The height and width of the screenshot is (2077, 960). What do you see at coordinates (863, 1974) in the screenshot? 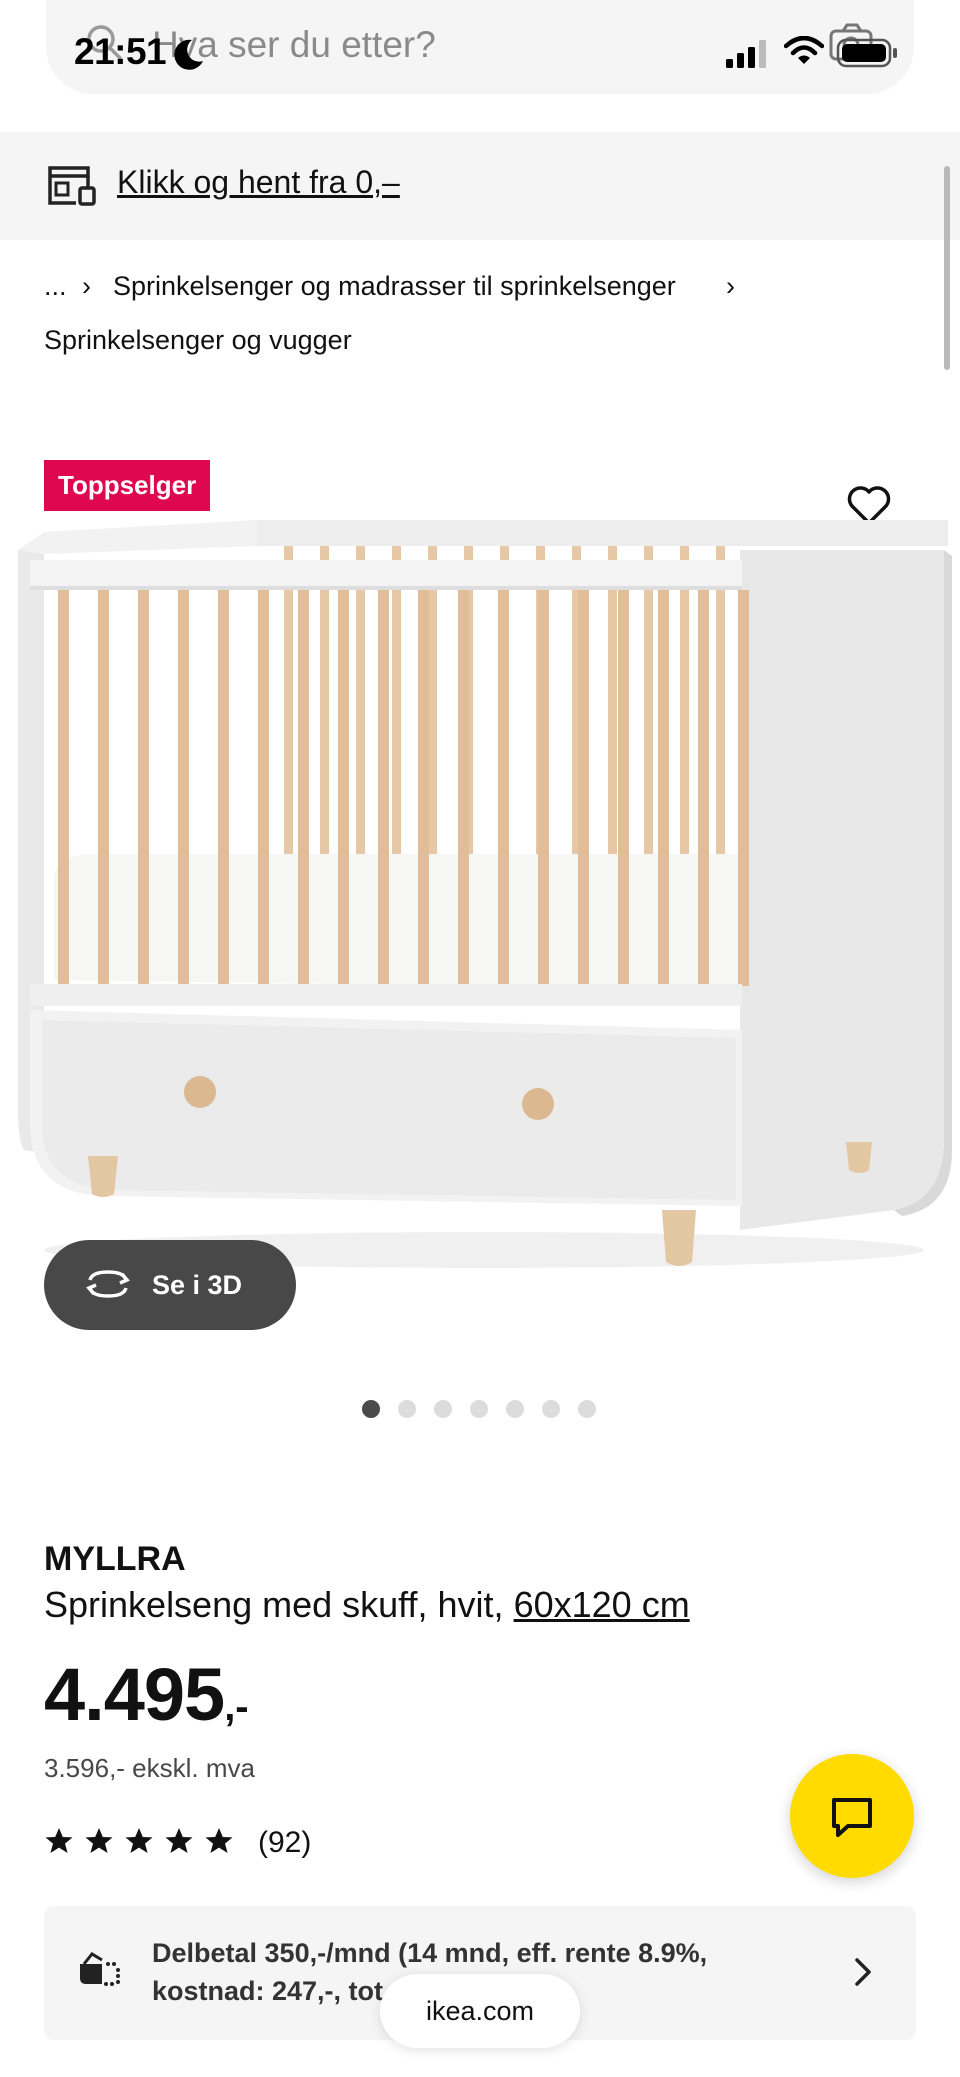
I see `chevron-right-icon` at bounding box center [863, 1974].